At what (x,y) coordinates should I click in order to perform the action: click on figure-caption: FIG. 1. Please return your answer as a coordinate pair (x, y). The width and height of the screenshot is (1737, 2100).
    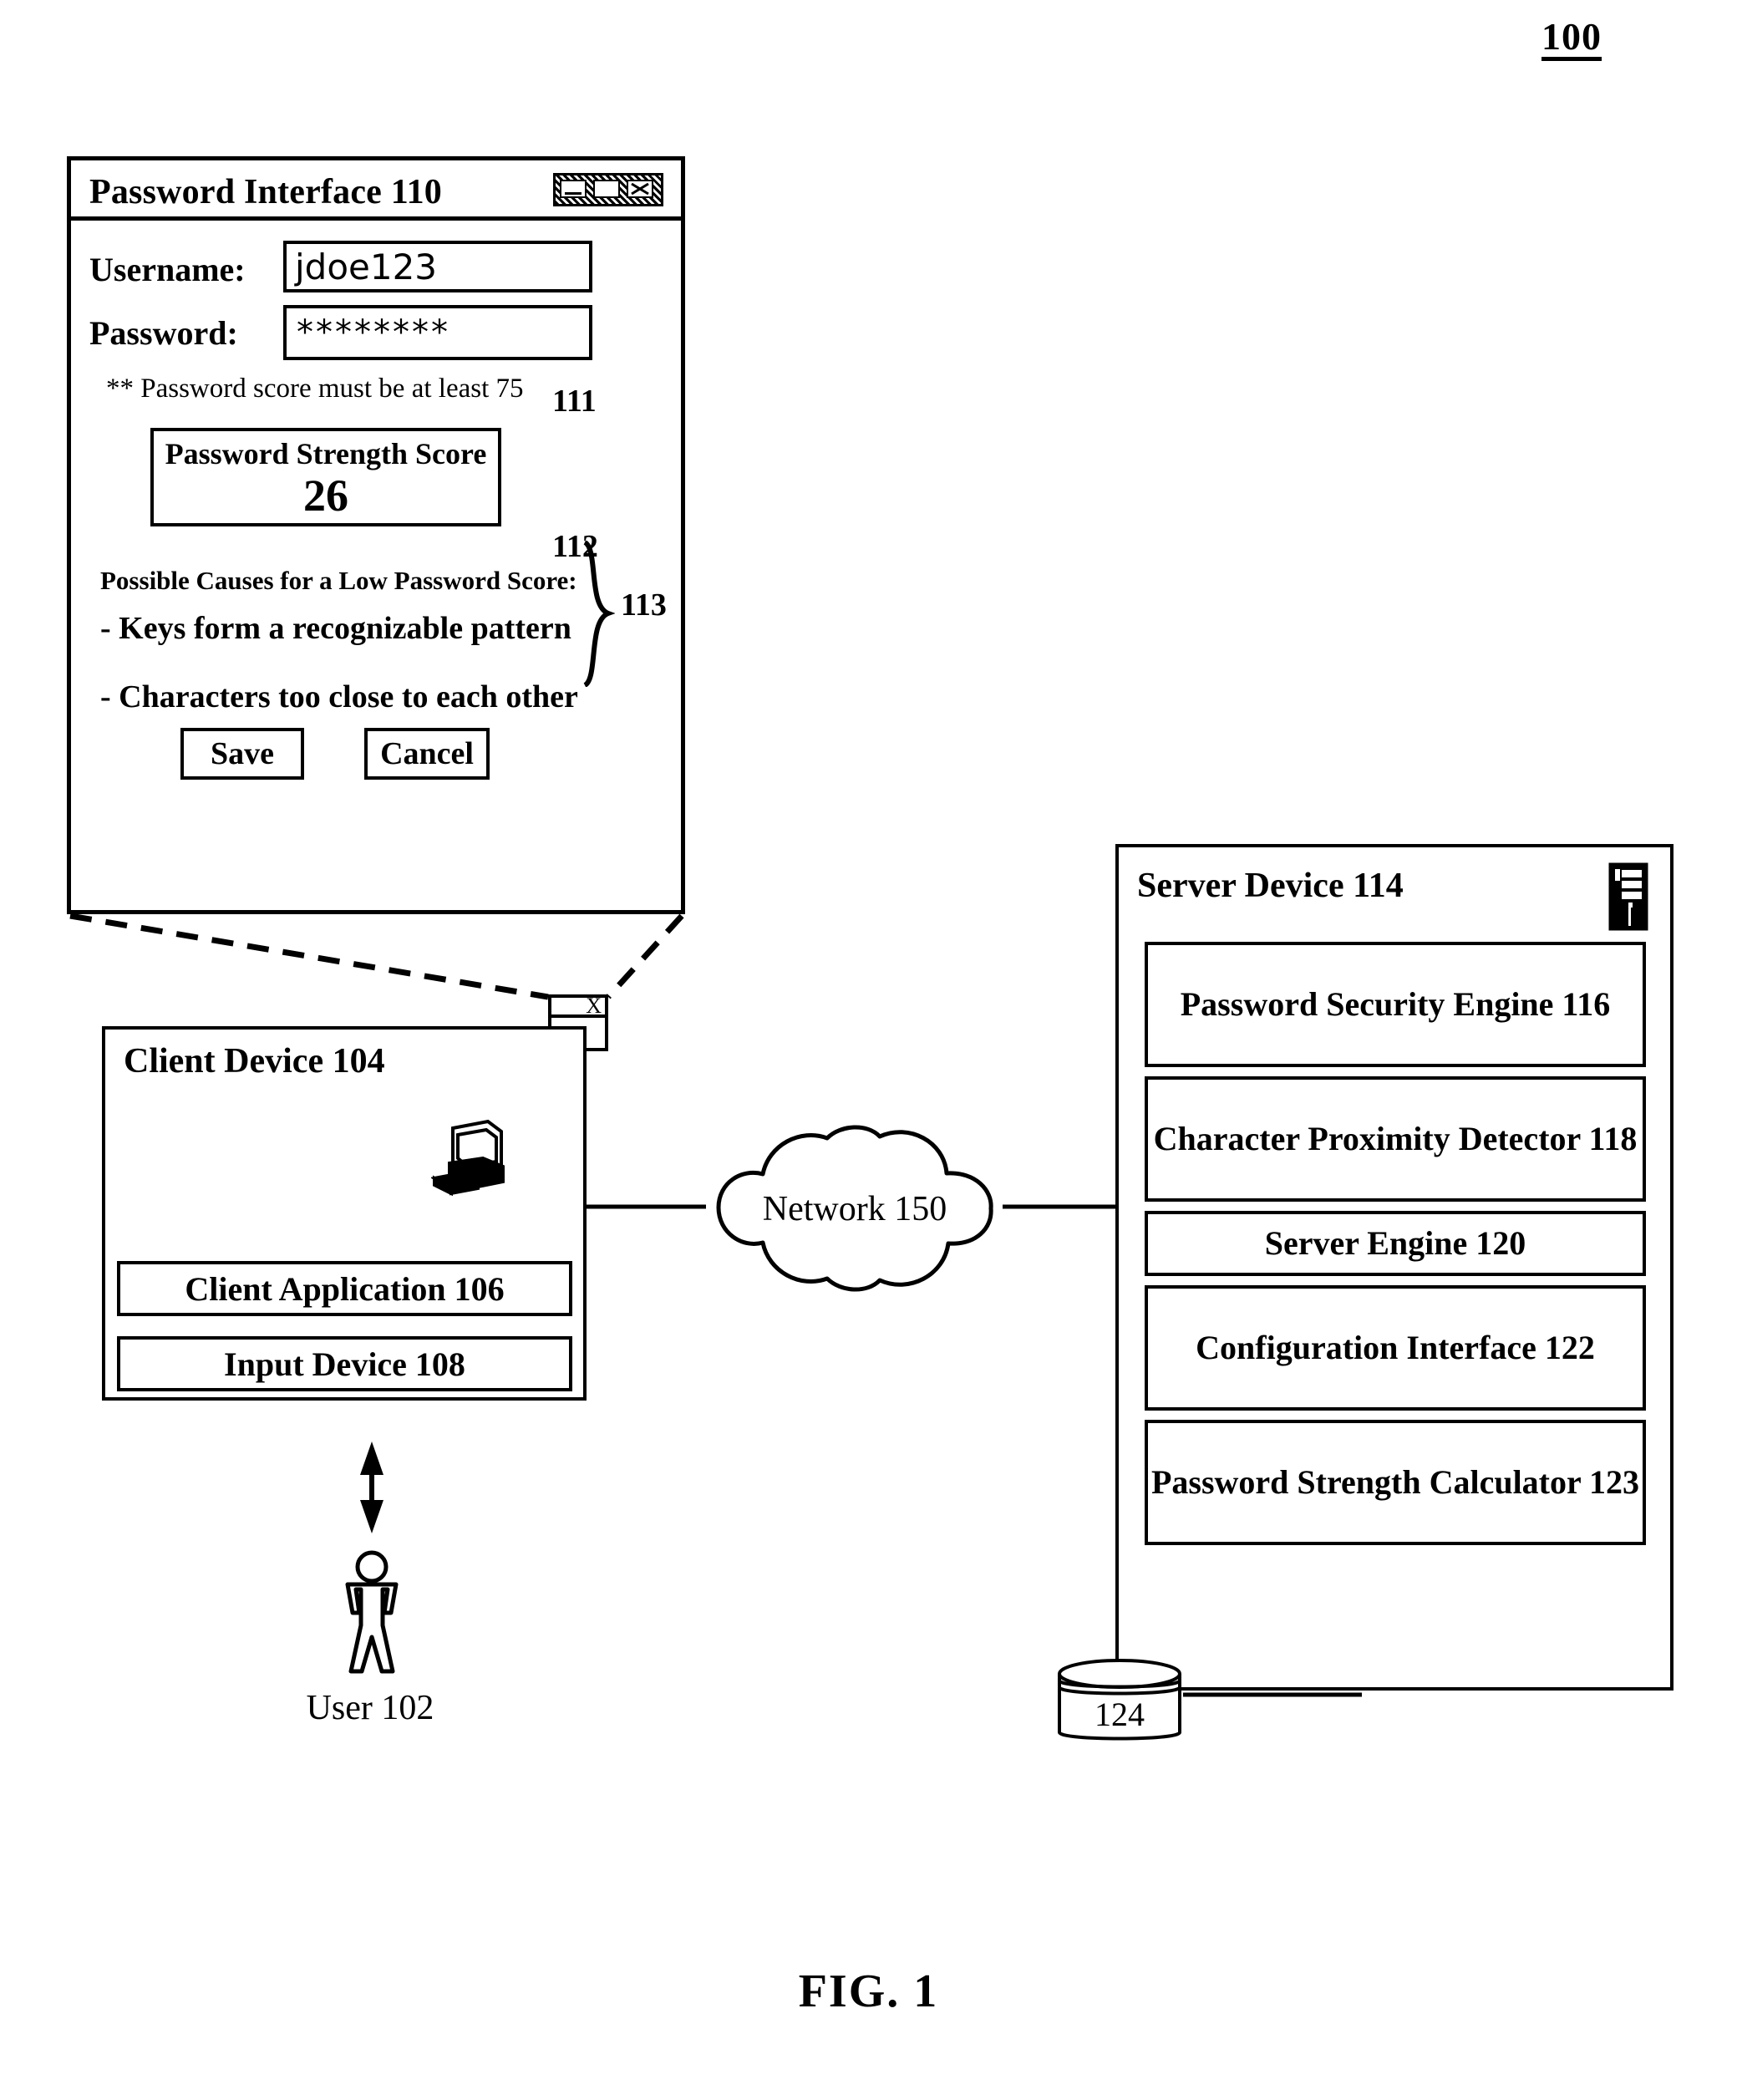
    Looking at the image, I should click on (868, 1991).